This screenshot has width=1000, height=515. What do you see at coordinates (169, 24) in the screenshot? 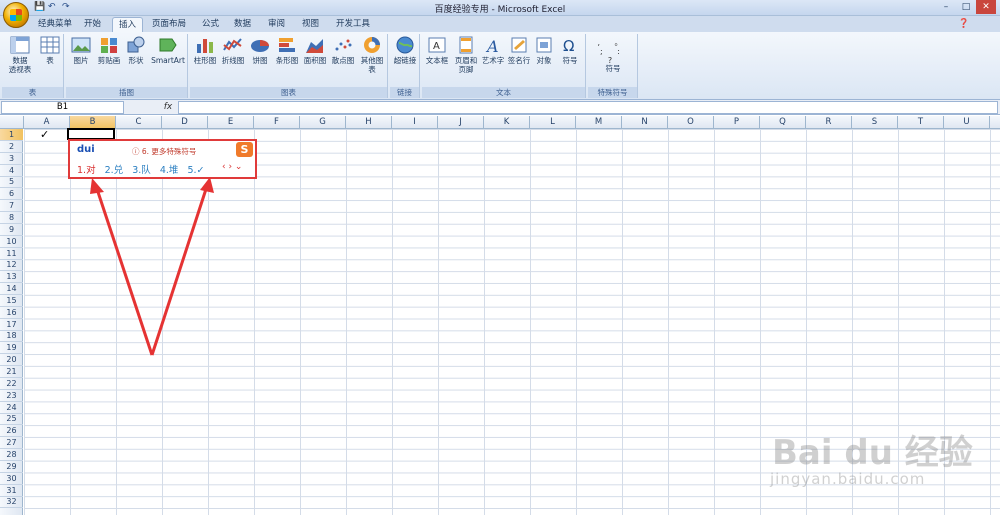
I see `tab-page-layout: 页面布局` at bounding box center [169, 24].